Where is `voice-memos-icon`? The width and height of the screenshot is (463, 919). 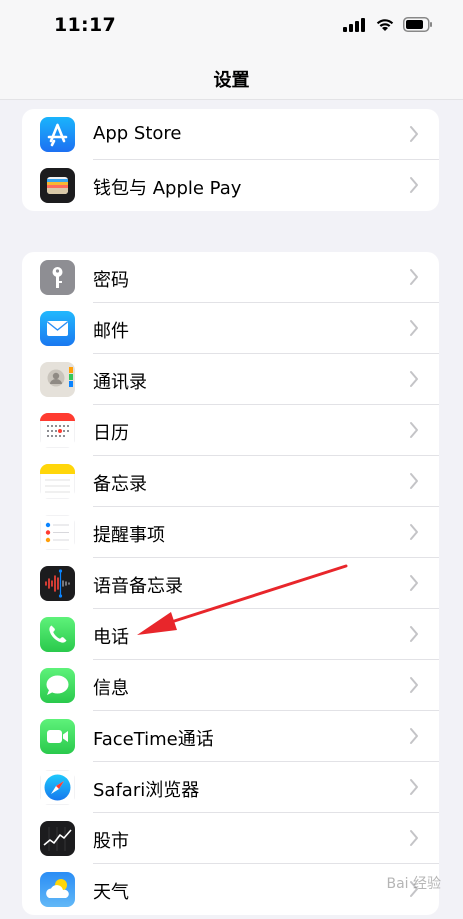 voice-memos-icon is located at coordinates (57, 583).